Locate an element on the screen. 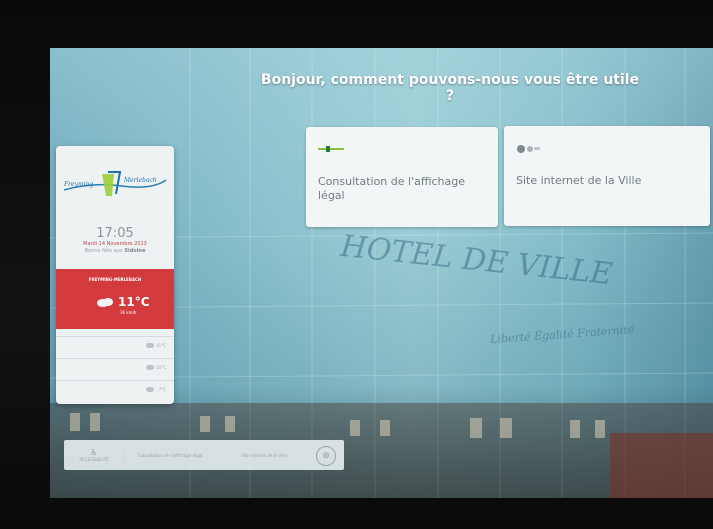  accessibility-icon: ♿ is located at coordinates (94, 452).